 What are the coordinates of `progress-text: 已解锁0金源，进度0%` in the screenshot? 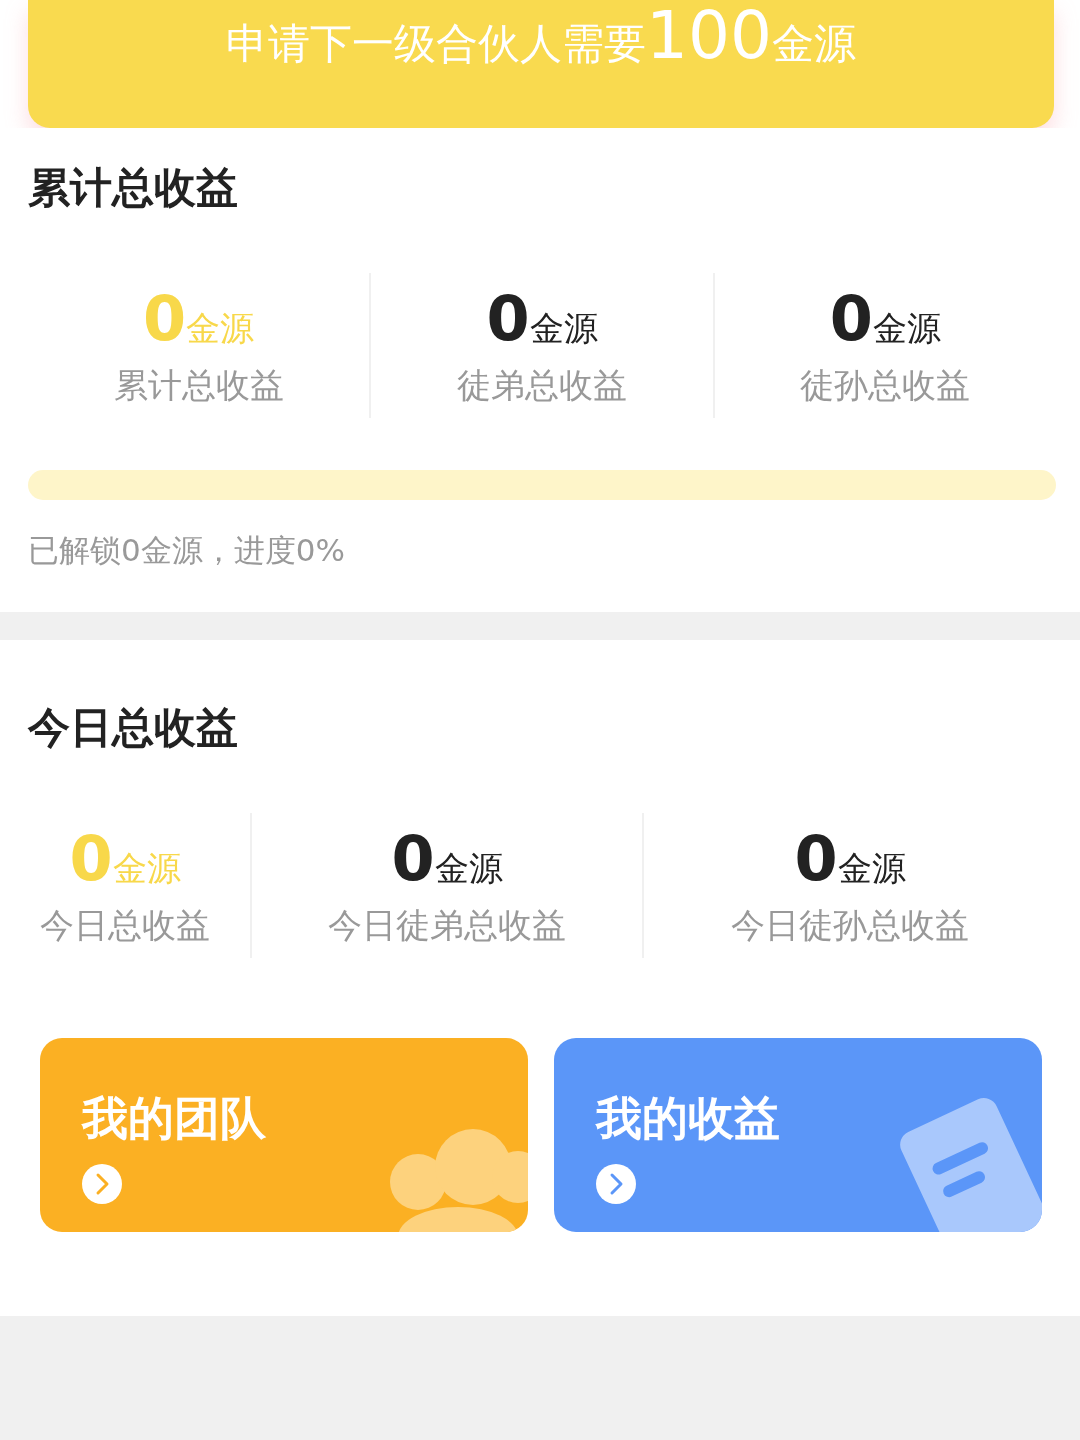 It's located at (187, 550).